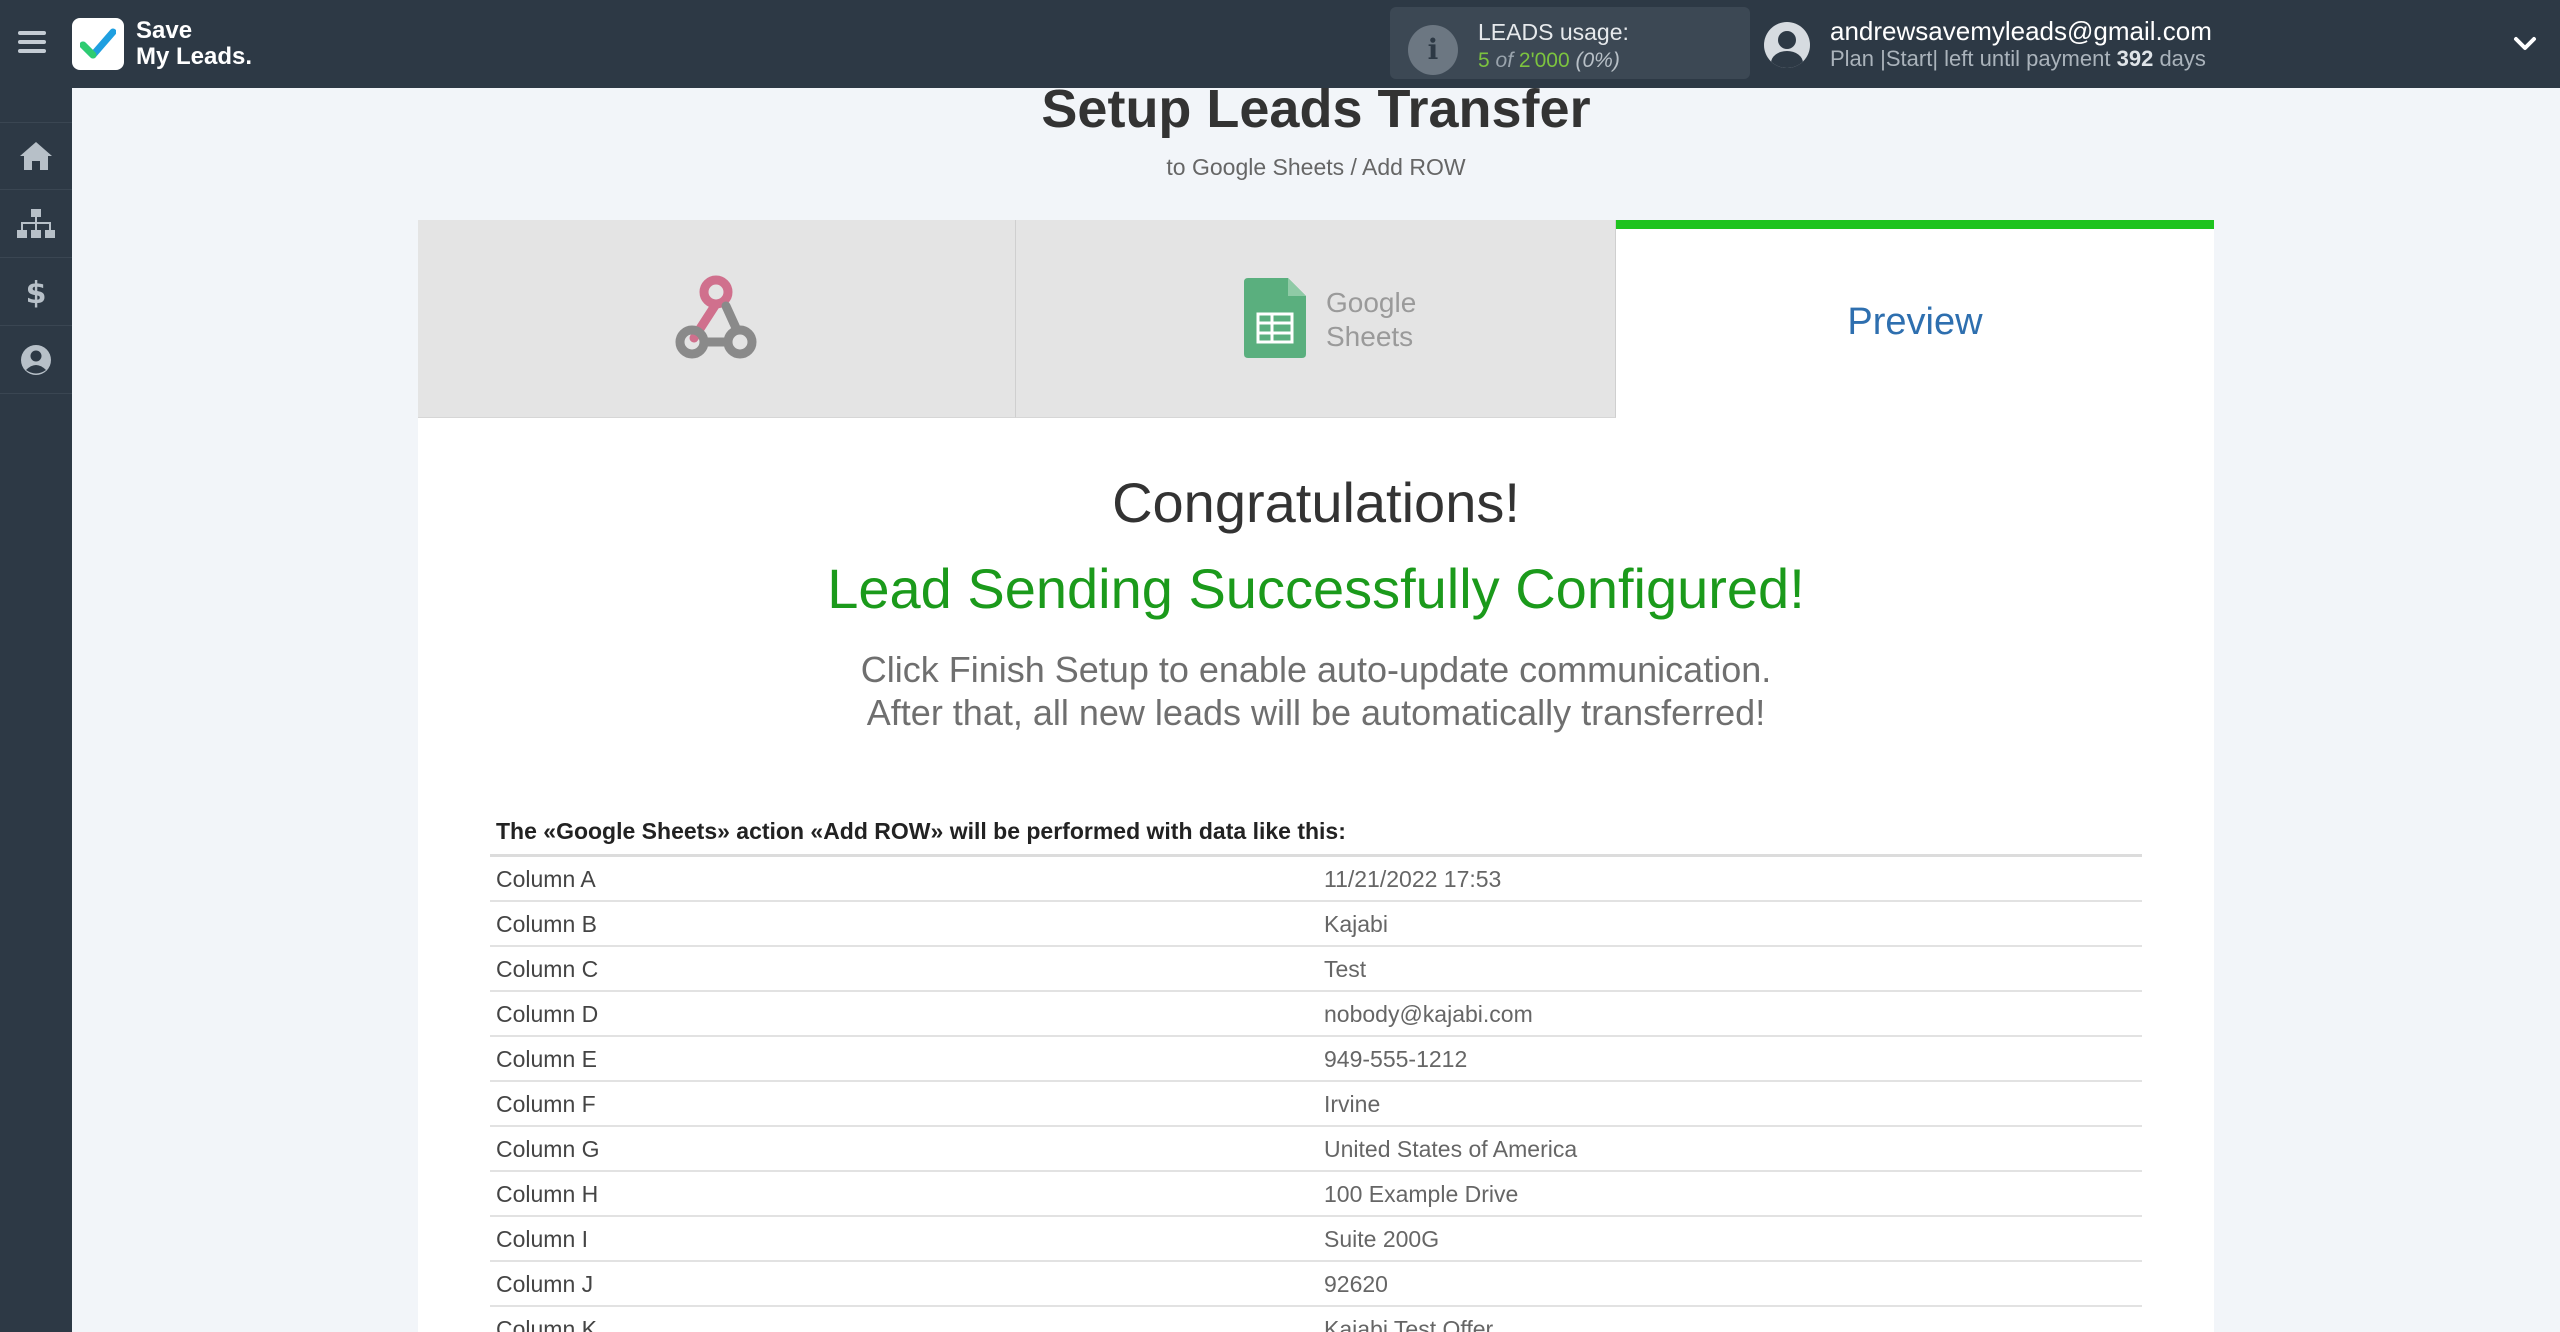 The height and width of the screenshot is (1332, 2560). What do you see at coordinates (1409, 1324) in the screenshot?
I see `row-field-value: Kajabi Test Offer` at bounding box center [1409, 1324].